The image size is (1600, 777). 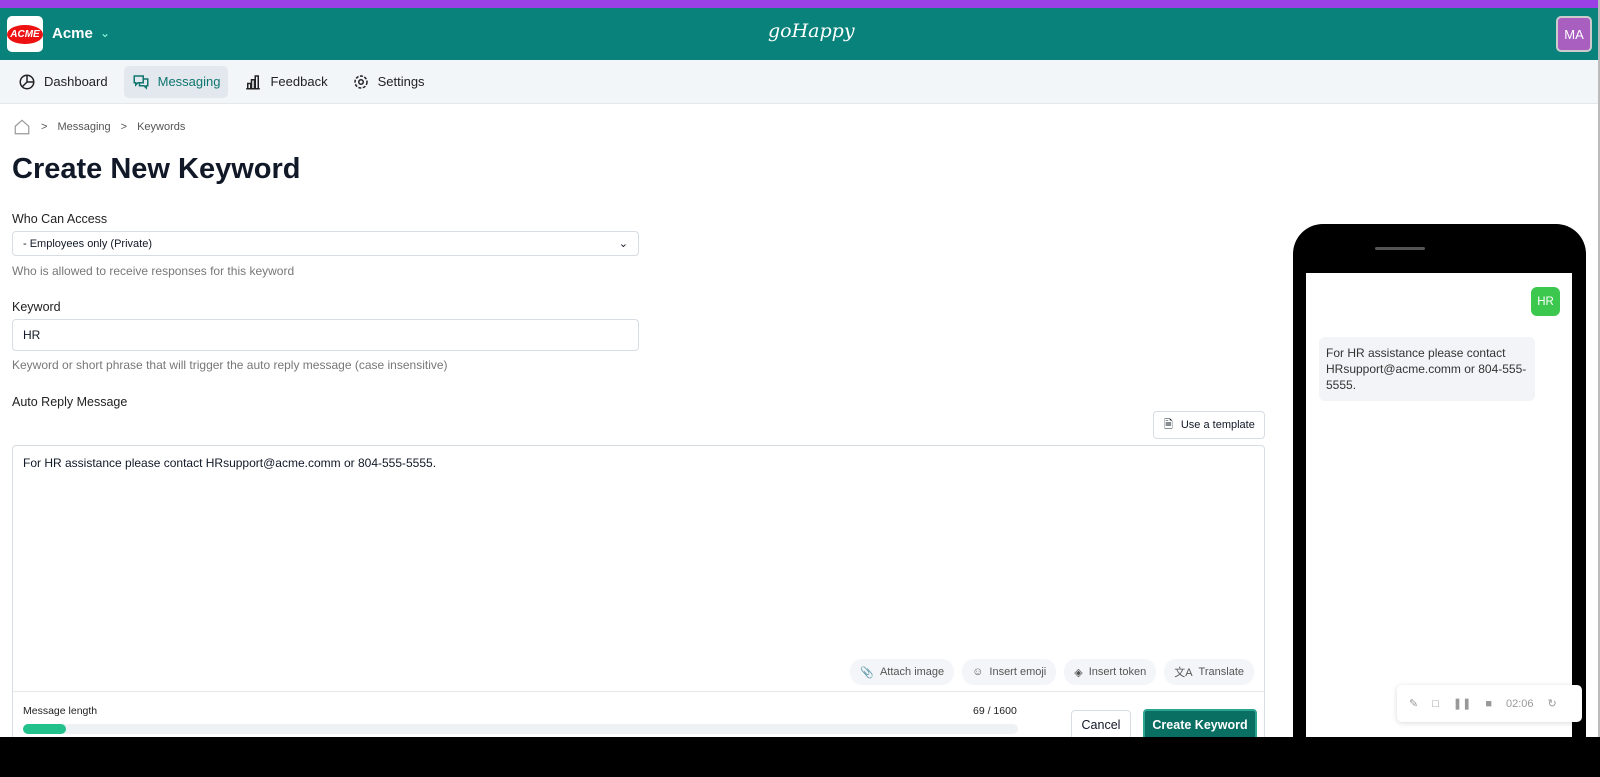 I want to click on pie-chart-icon, so click(x=27, y=81).